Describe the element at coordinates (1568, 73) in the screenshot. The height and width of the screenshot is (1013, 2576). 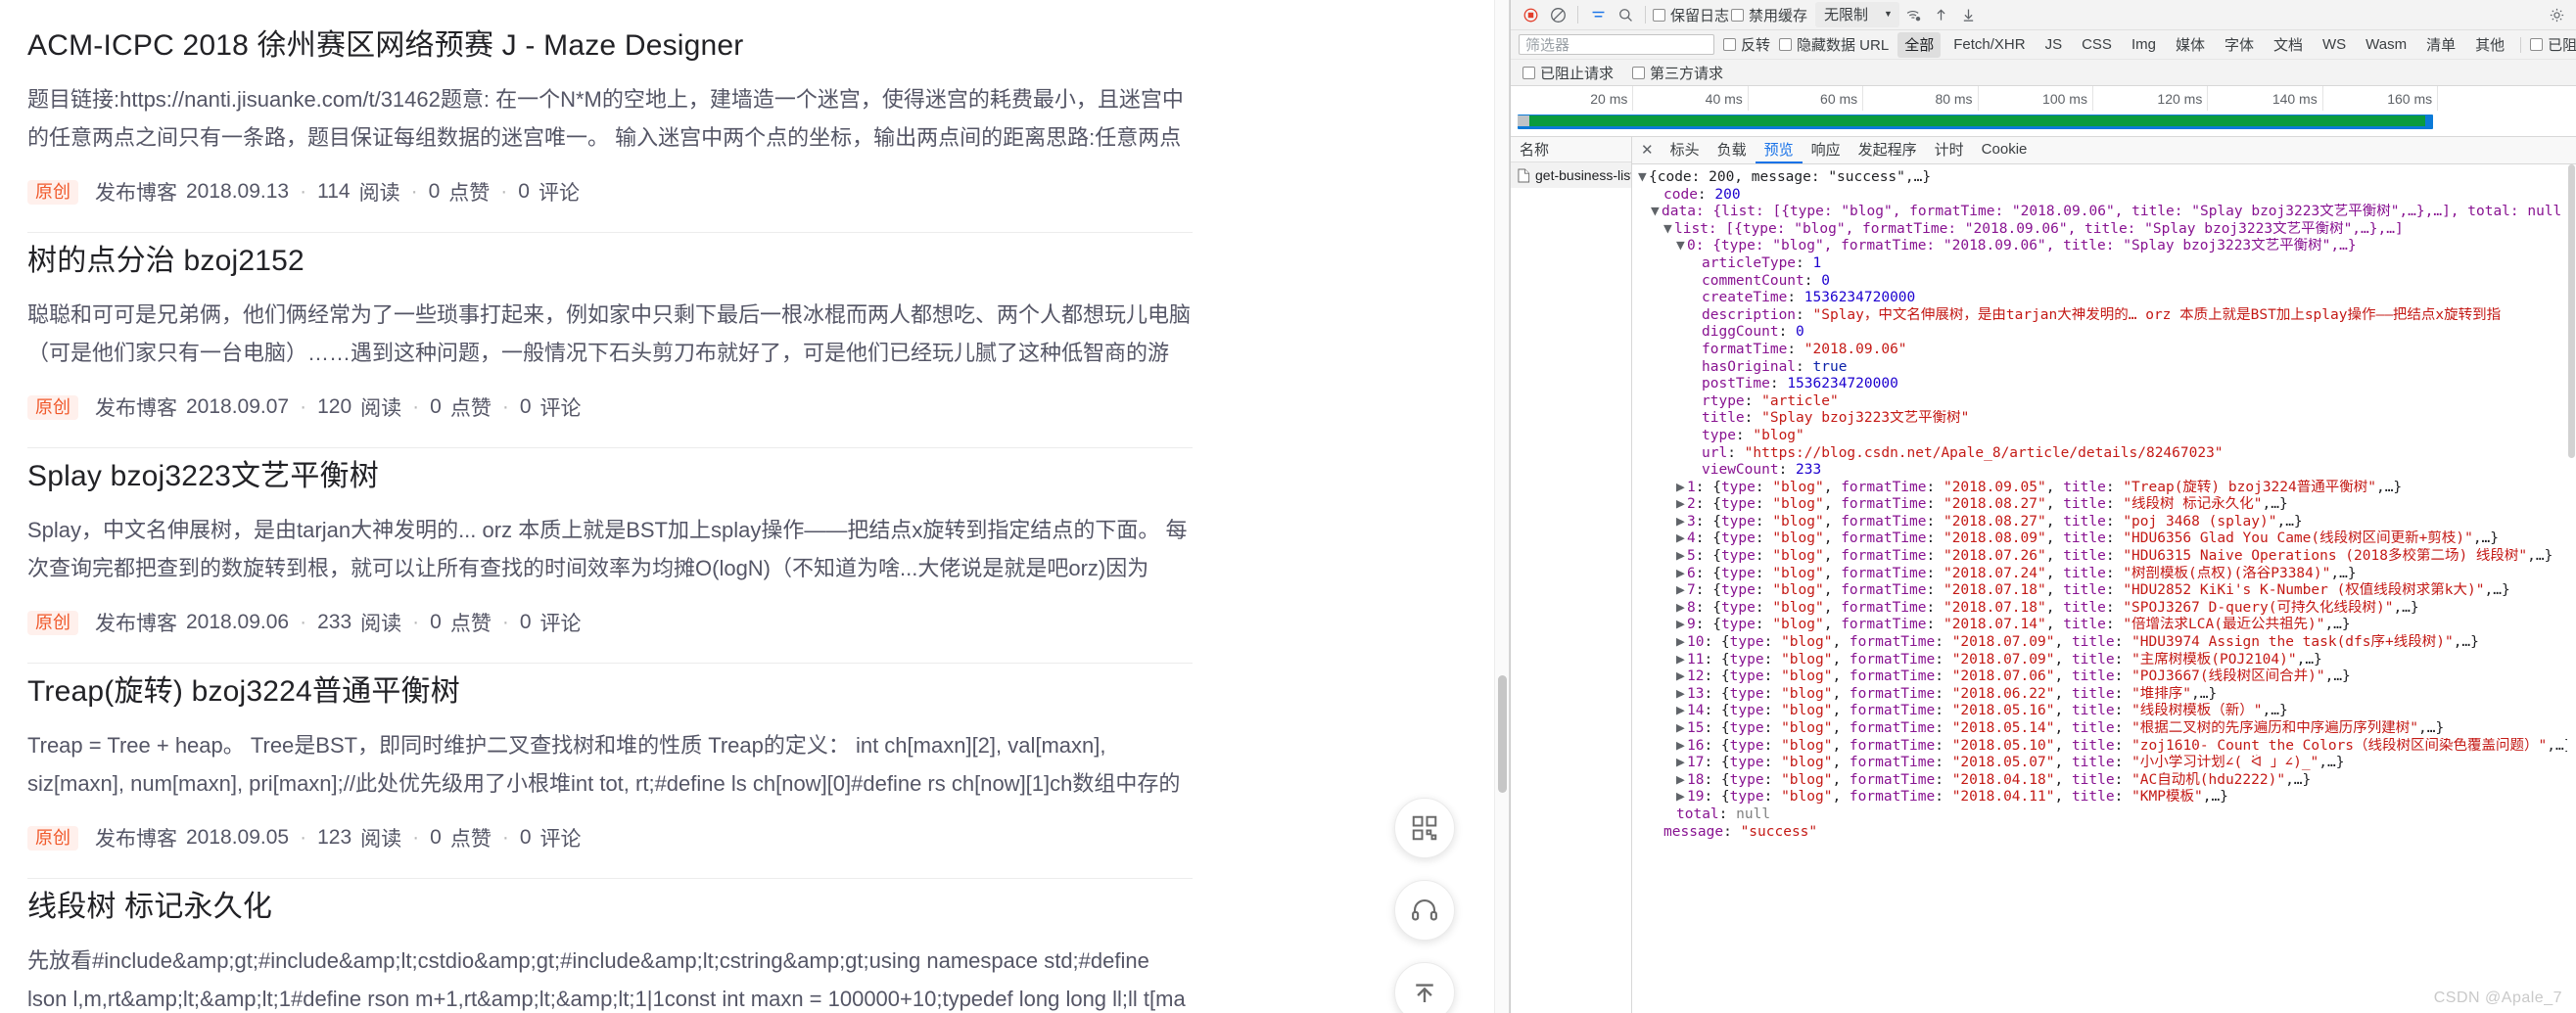
I see `blocked-requests-checkbox: 已阻止请求` at that location.